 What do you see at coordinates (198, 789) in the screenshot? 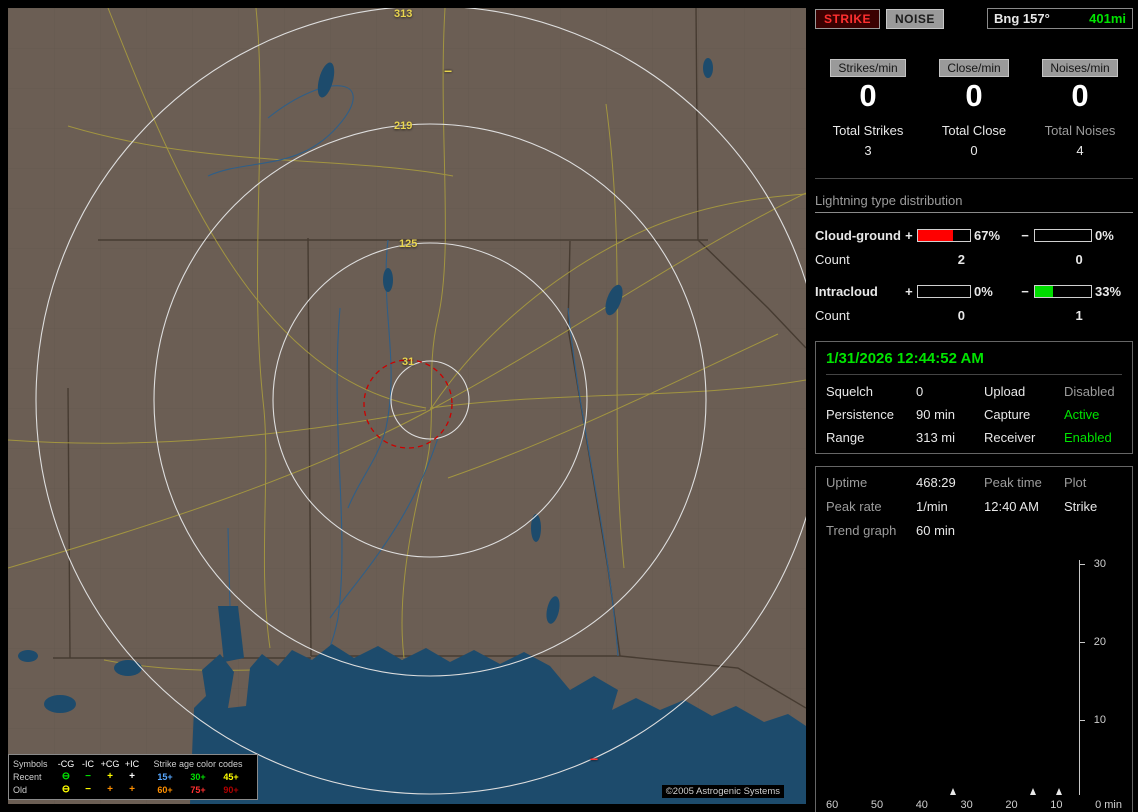
I see `age-code: 75+` at bounding box center [198, 789].